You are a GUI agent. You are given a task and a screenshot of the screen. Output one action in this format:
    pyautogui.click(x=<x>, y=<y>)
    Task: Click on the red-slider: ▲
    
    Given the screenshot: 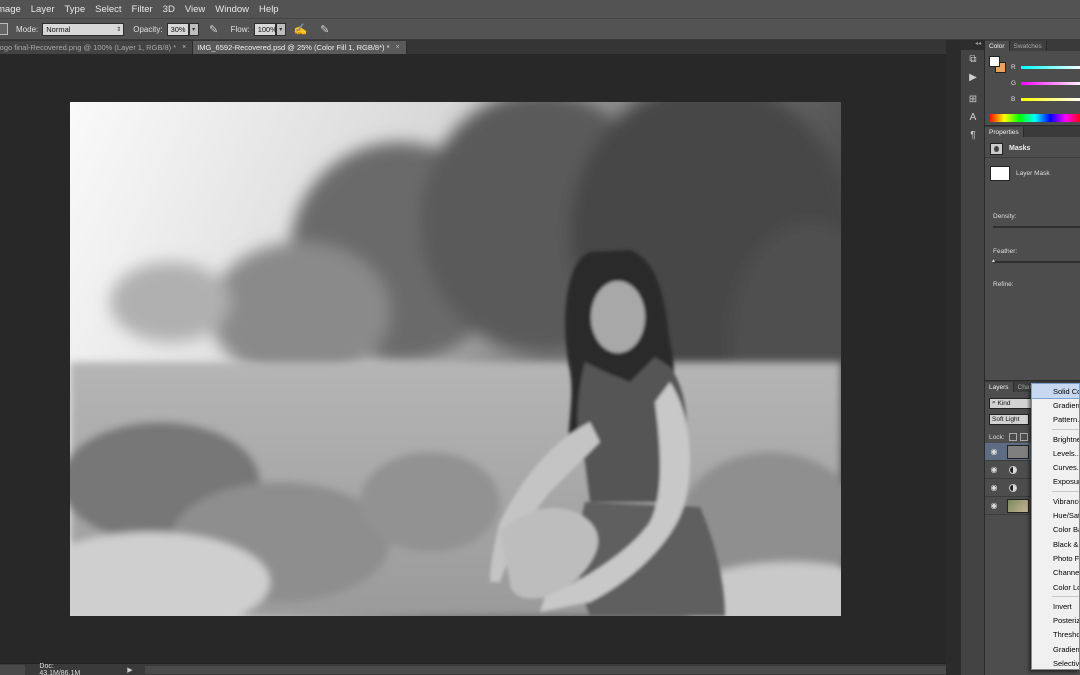 What is the action you would take?
    pyautogui.click(x=1050, y=67)
    